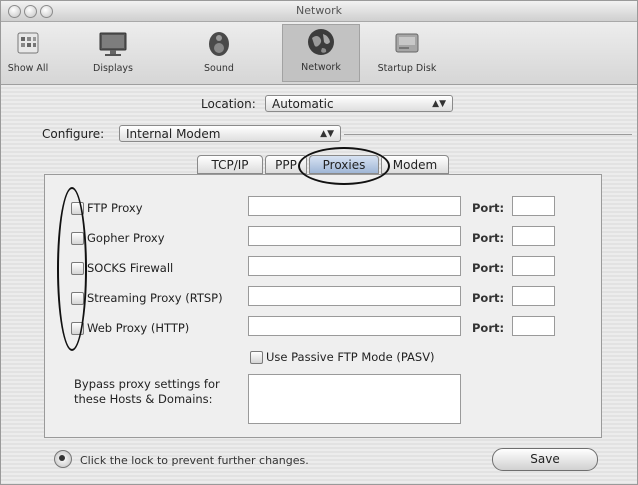 This screenshot has height=485, width=638. I want to click on web-proxy-label: Web Proxy (HTTP), so click(138, 328).